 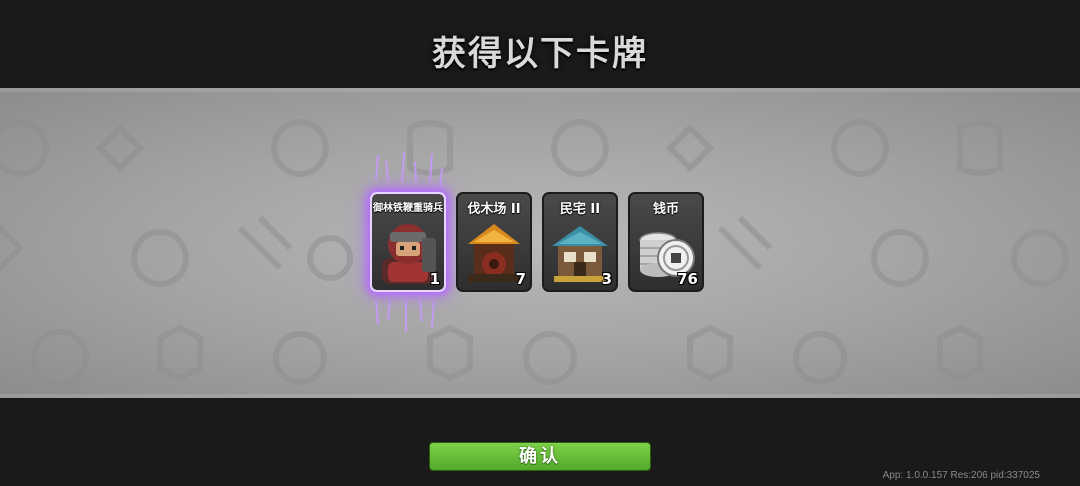 I want to click on reward-card: 民宅 II 3, so click(x=580, y=242).